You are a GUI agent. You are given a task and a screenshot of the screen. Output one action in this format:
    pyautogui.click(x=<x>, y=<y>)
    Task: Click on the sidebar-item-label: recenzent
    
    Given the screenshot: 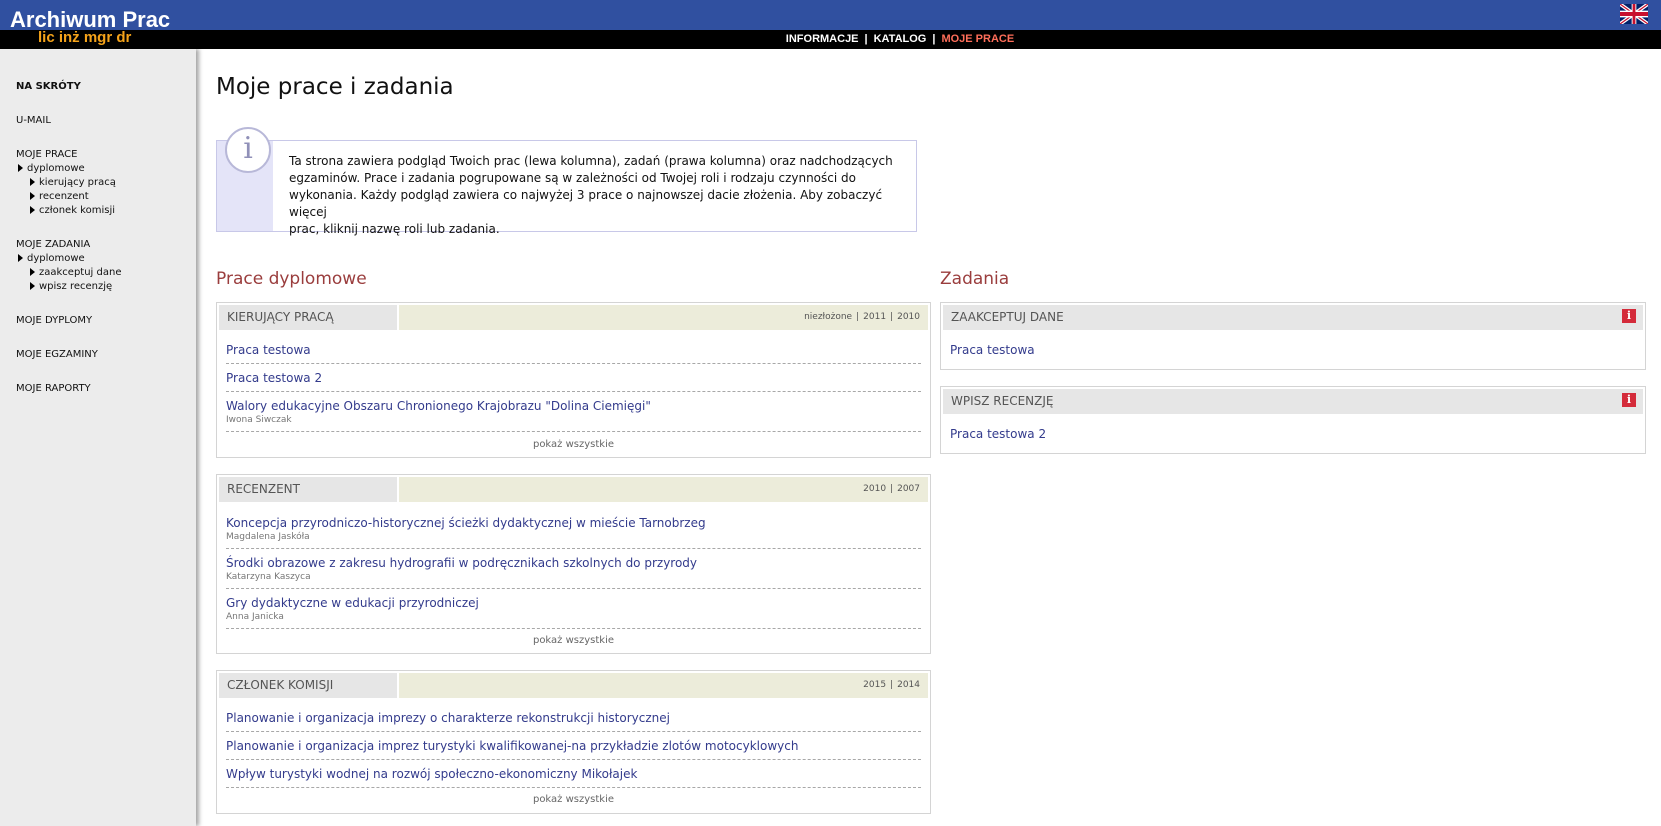 What is the action you would take?
    pyautogui.click(x=64, y=196)
    